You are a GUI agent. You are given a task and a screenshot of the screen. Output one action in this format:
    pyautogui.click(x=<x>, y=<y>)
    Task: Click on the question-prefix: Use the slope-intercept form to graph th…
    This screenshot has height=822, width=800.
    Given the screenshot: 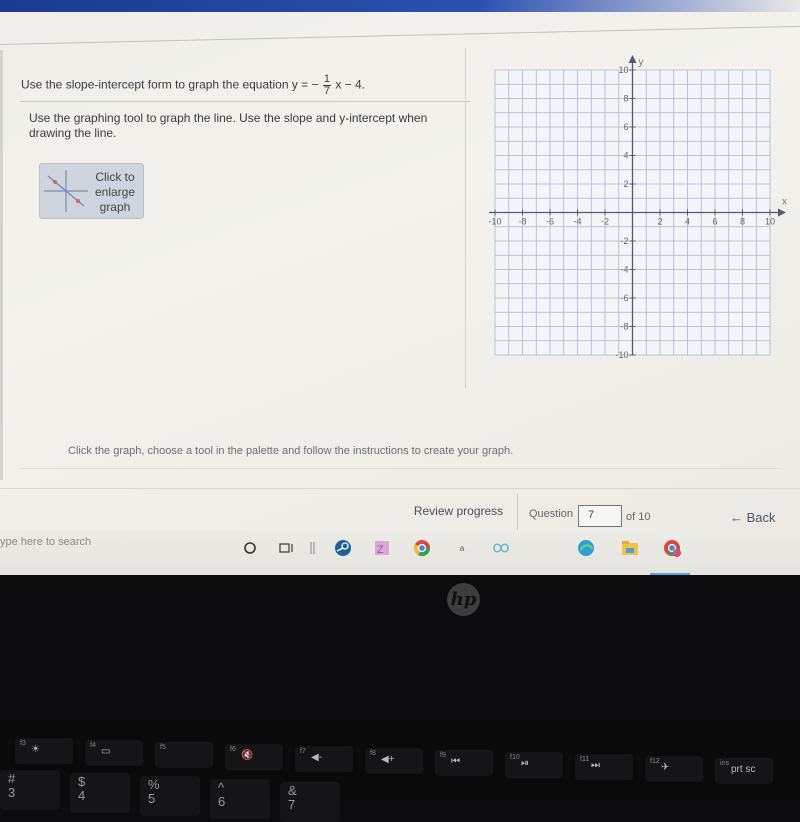 What is the action you would take?
    pyautogui.click(x=170, y=84)
    